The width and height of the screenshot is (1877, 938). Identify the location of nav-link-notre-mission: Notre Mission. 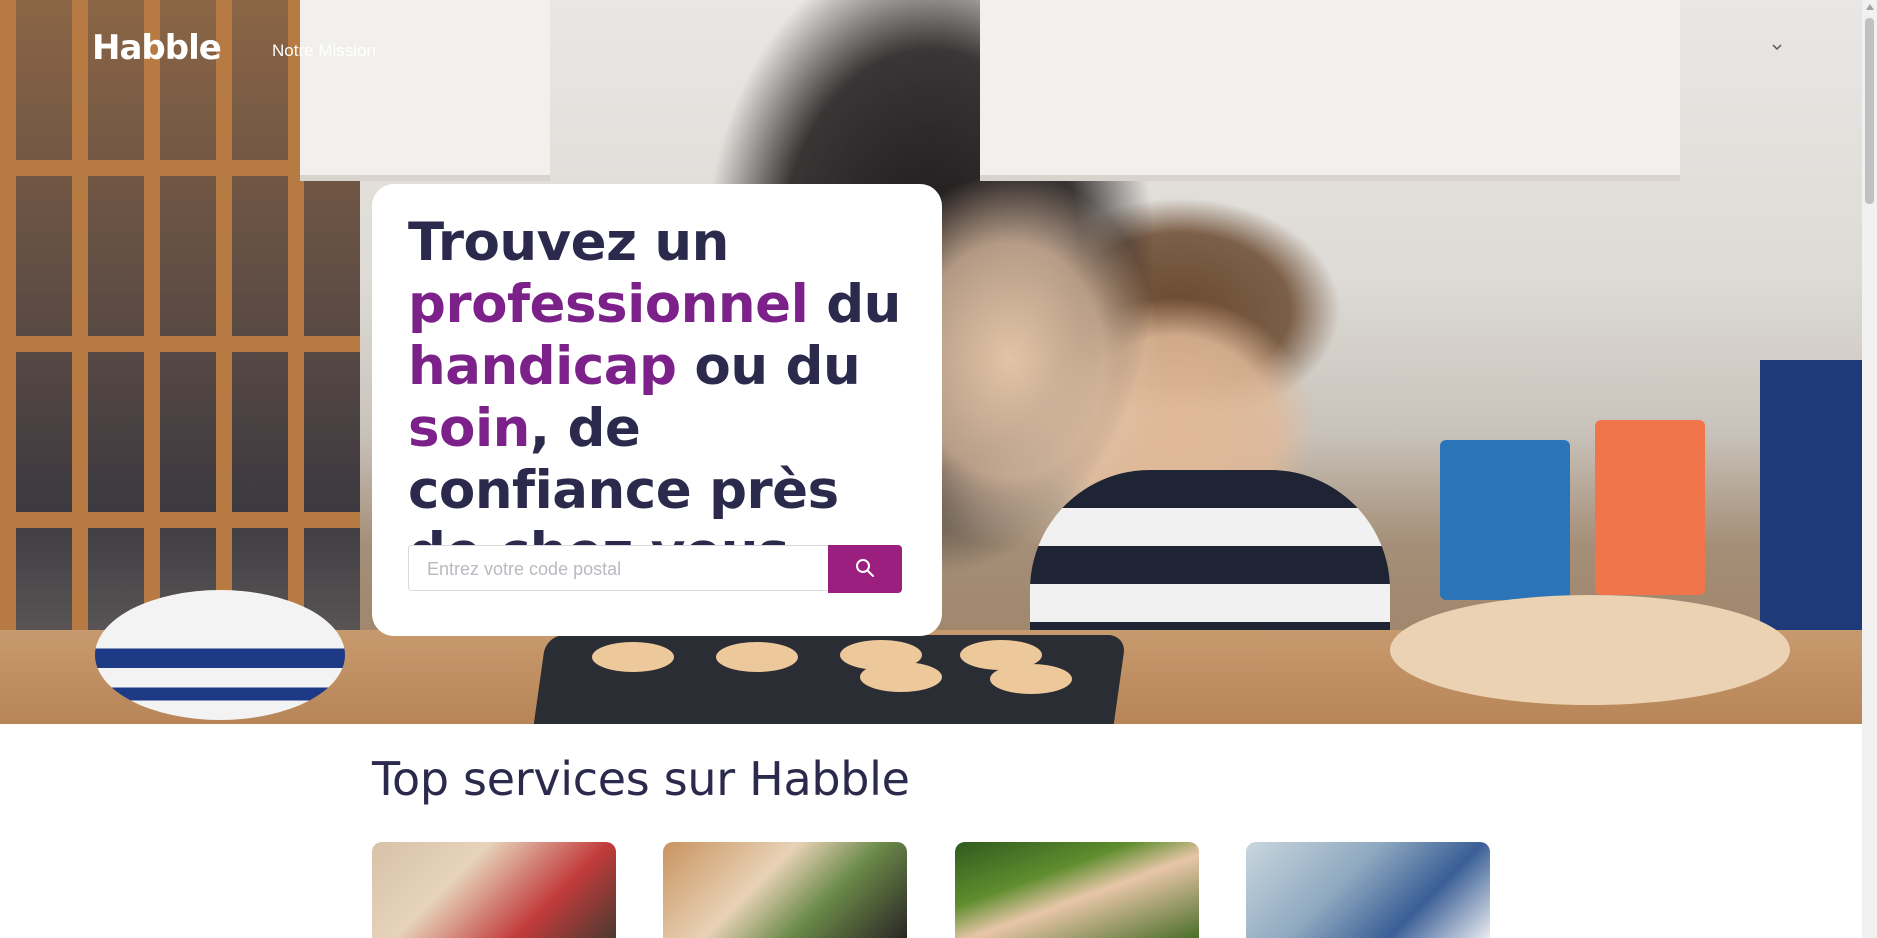
(324, 51).